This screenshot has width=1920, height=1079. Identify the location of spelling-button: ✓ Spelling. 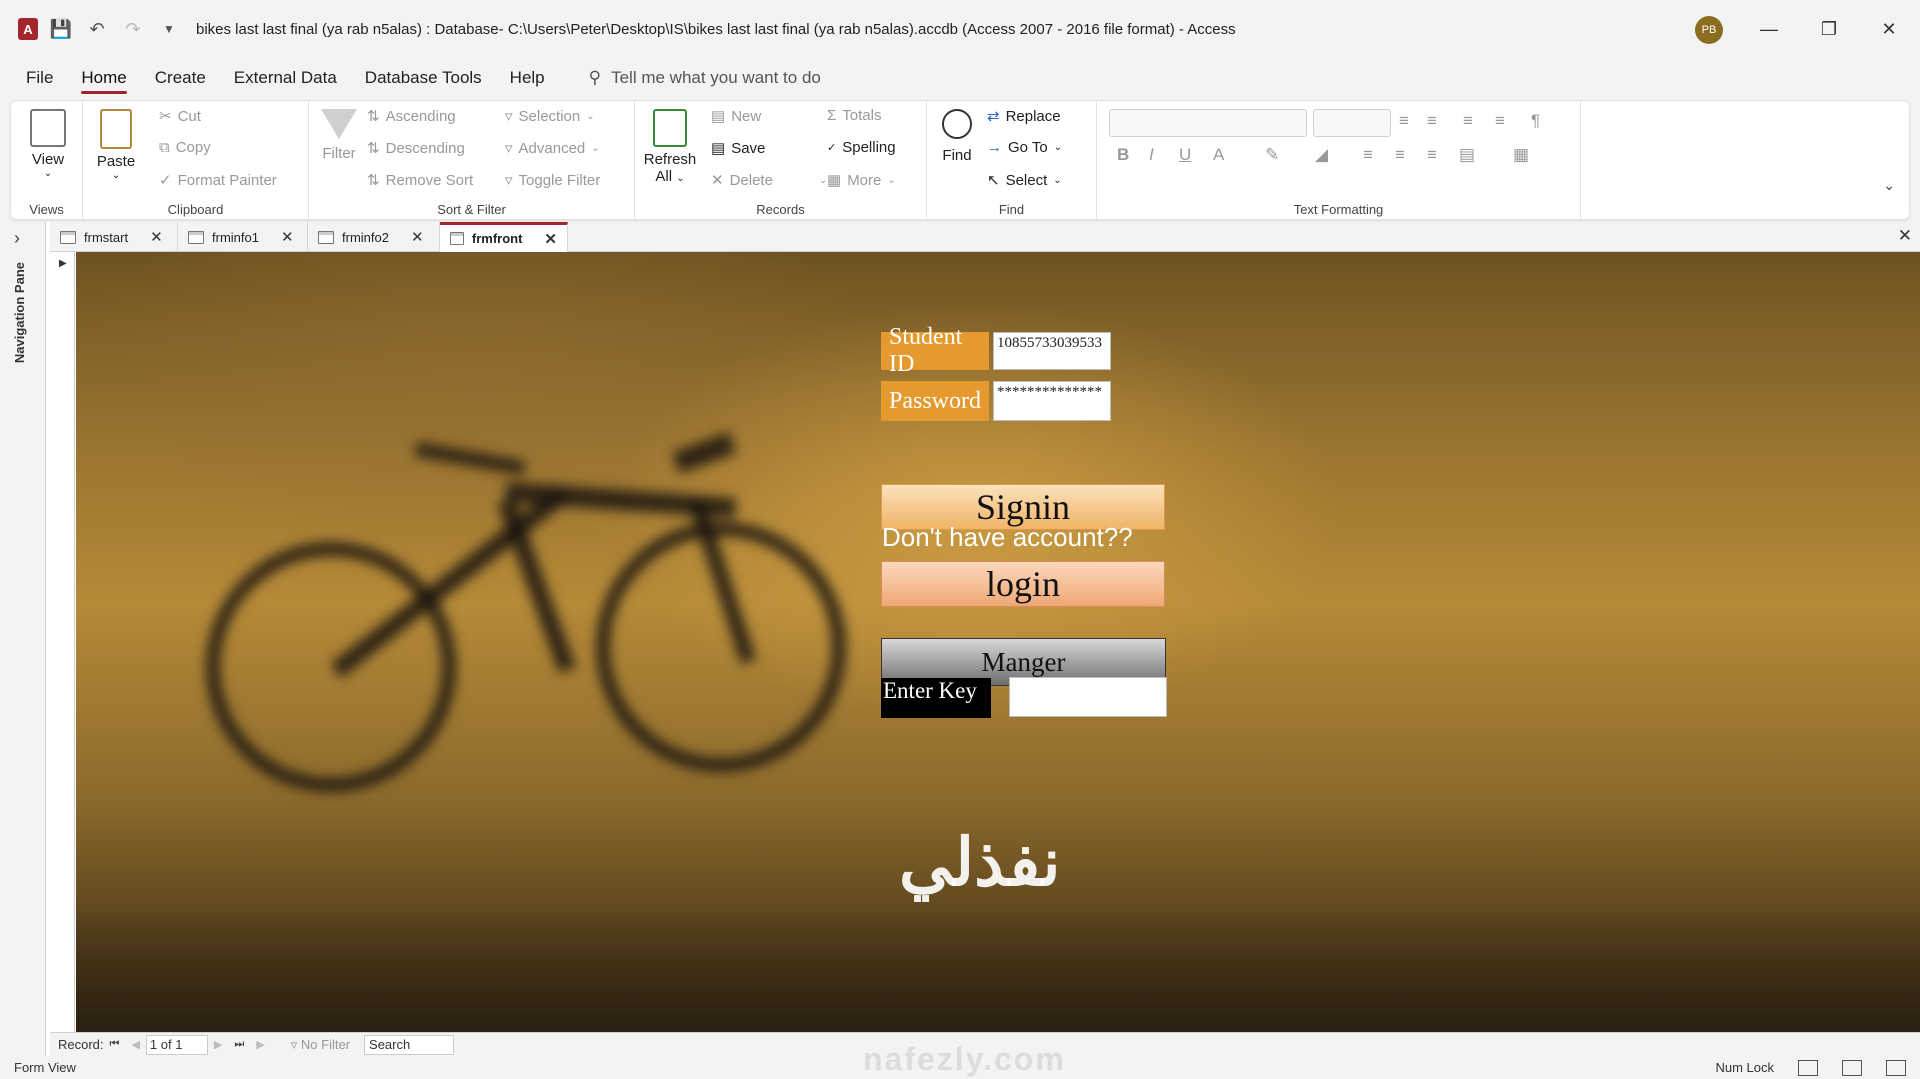
(861, 147).